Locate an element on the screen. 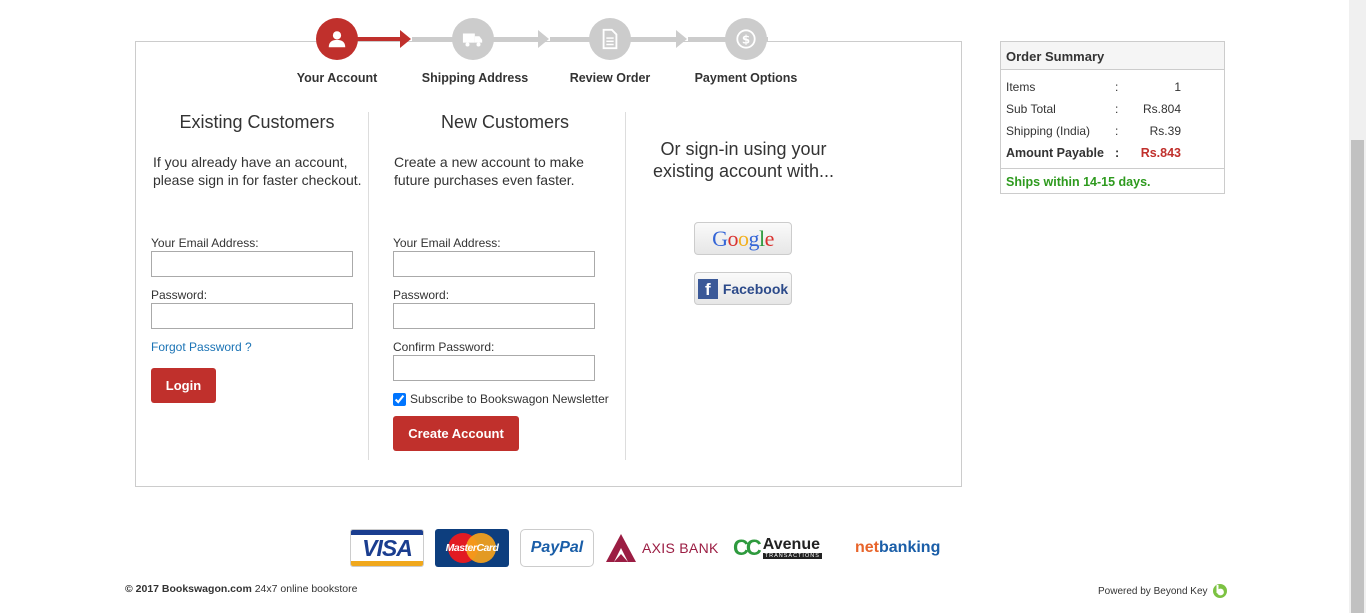 This screenshot has height=613, width=1366. footer-powered-by: Powered by Beyond Key is located at coordinates (1163, 591).